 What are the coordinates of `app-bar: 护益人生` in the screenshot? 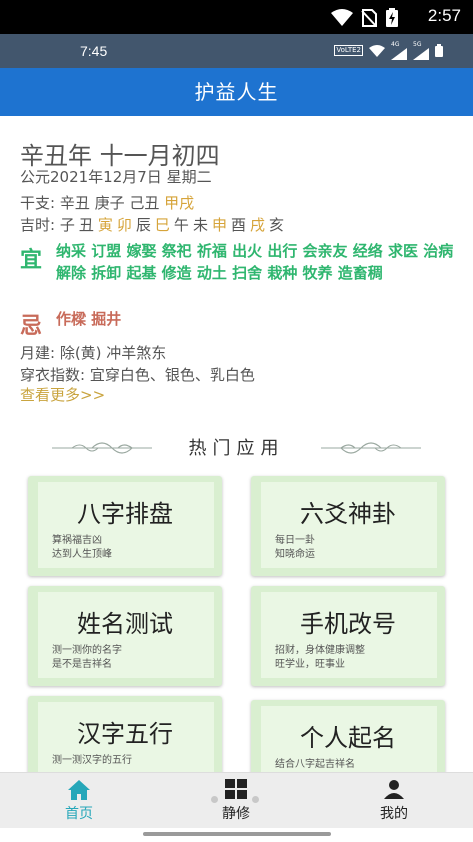 It's located at (236, 92).